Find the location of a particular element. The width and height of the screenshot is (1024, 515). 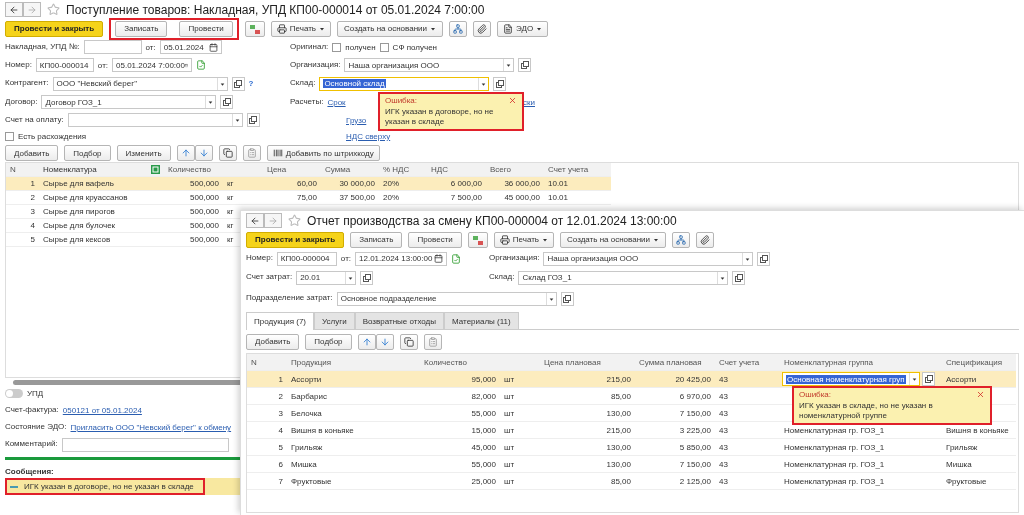

edo-button: ЭДО is located at coordinates (523, 28).